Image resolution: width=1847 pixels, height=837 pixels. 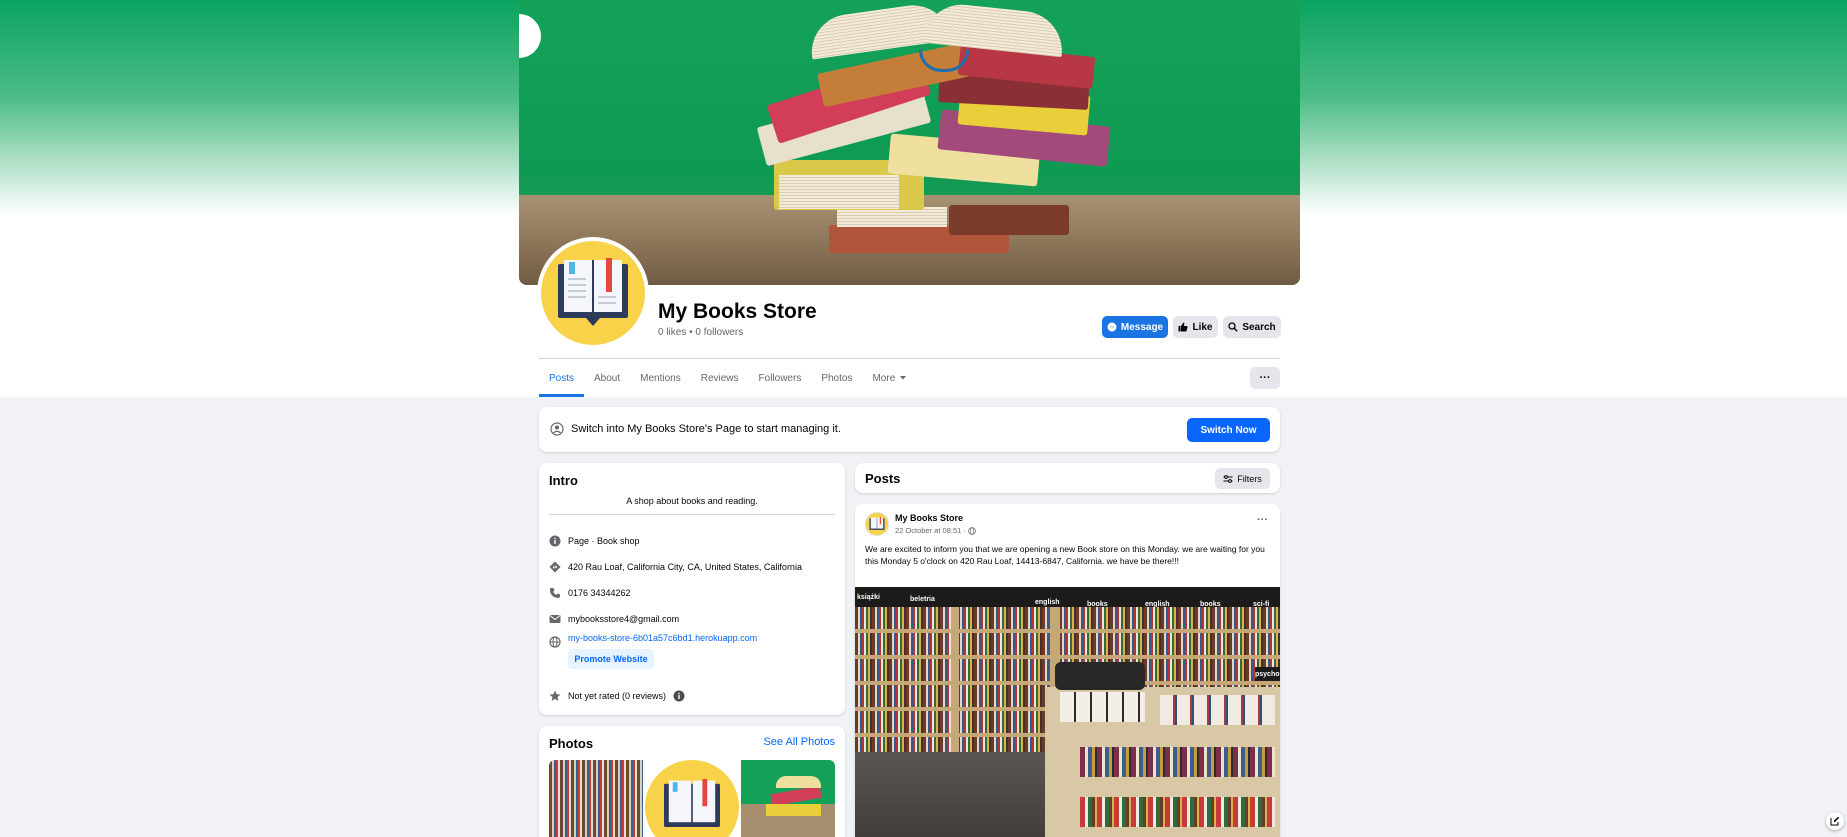 I want to click on intro-email: mybooksstore4@gmail.com, so click(x=614, y=619).